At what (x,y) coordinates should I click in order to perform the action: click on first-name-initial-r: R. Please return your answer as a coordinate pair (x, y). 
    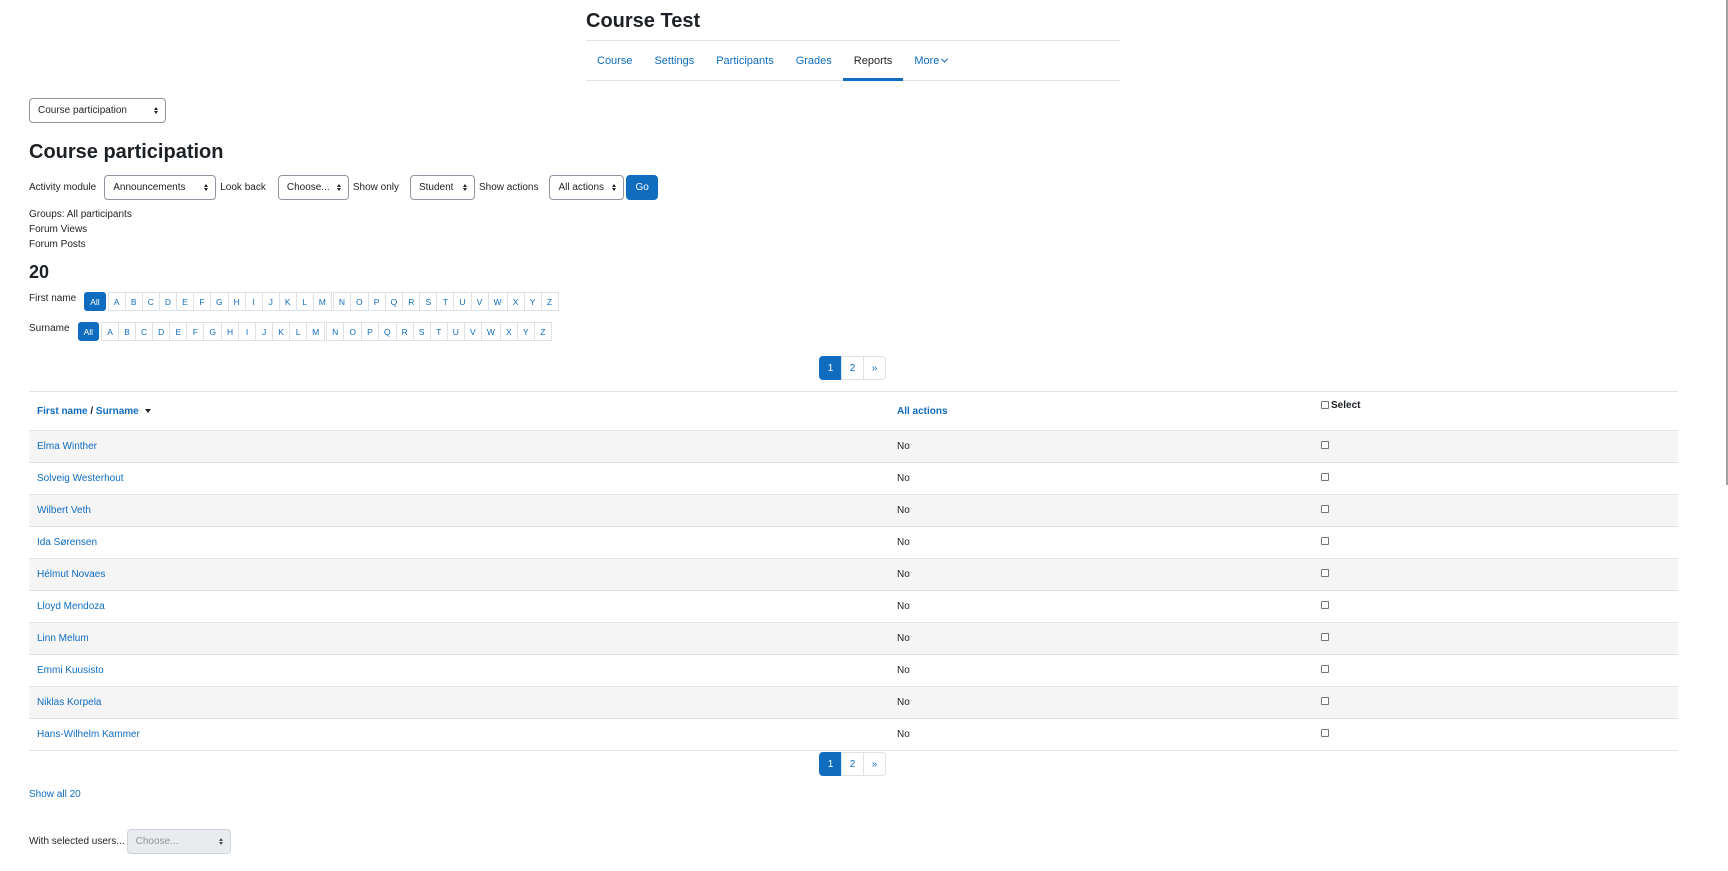
    Looking at the image, I should click on (411, 301).